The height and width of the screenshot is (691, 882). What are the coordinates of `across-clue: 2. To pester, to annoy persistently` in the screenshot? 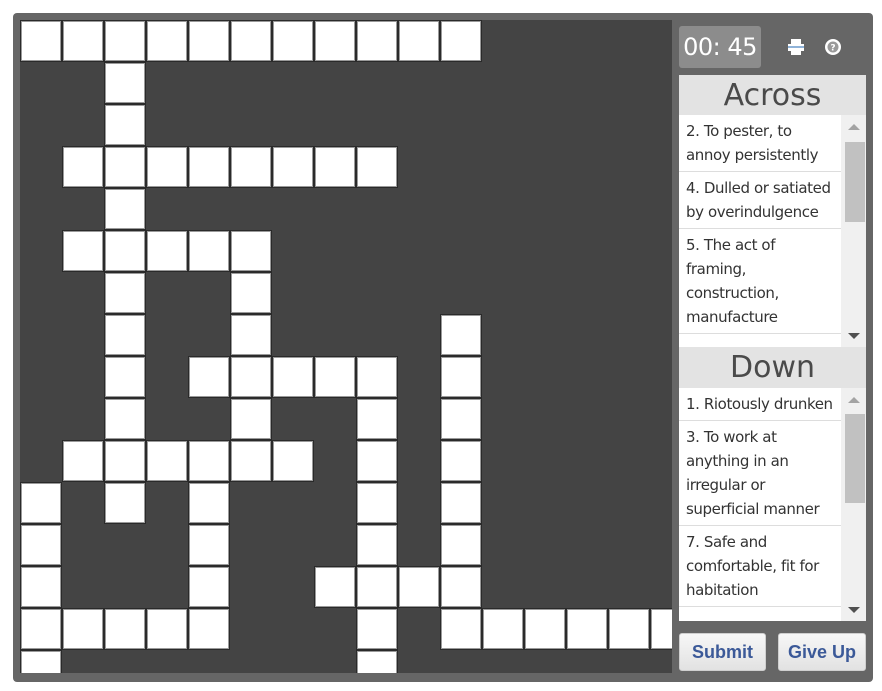 It's located at (760, 143).